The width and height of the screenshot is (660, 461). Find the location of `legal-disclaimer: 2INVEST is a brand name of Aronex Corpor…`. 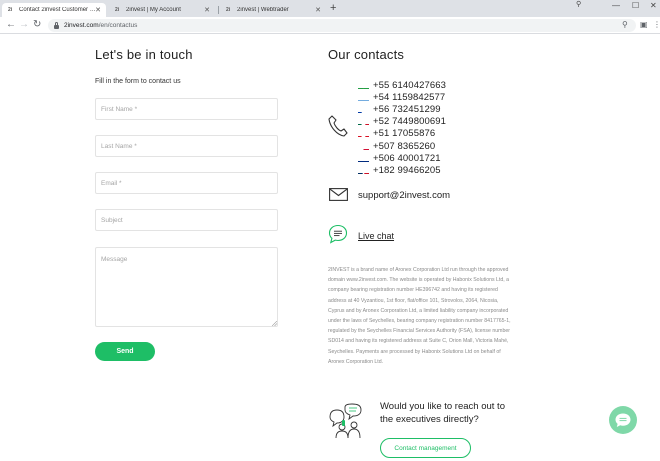

legal-disclaimer: 2INVEST is a brand name of Aronex Corpor… is located at coordinates (419, 316).